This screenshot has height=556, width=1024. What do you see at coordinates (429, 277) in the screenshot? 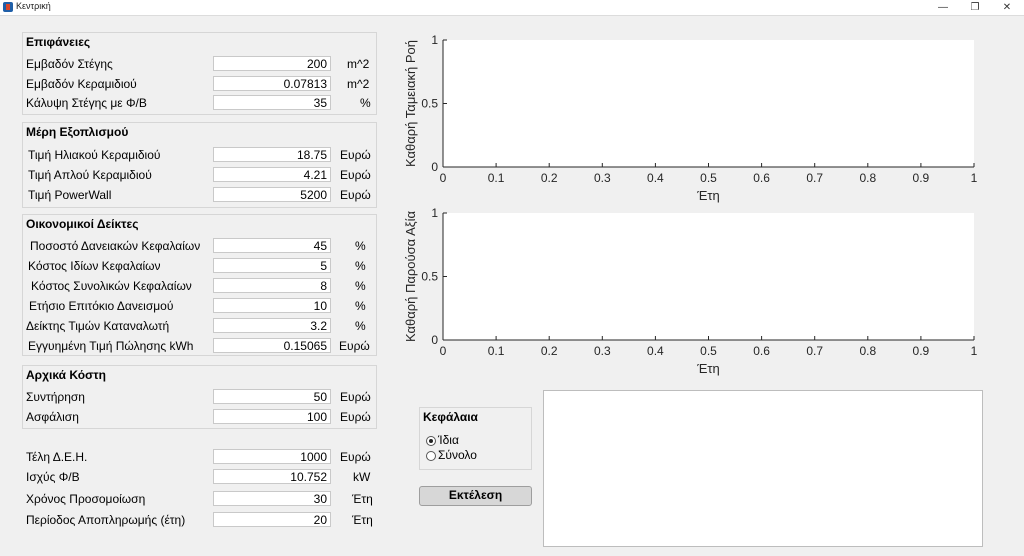
I see `y-tick-label: 0.5` at bounding box center [429, 277].